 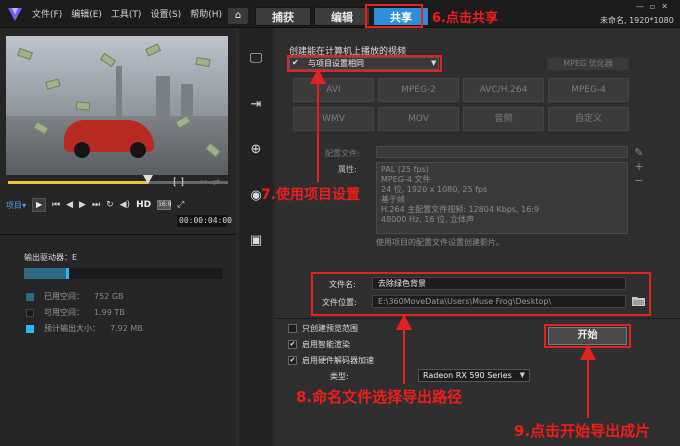 I want to click on annotation-step8: 8.命名文件选择导出路径, so click(x=379, y=397).